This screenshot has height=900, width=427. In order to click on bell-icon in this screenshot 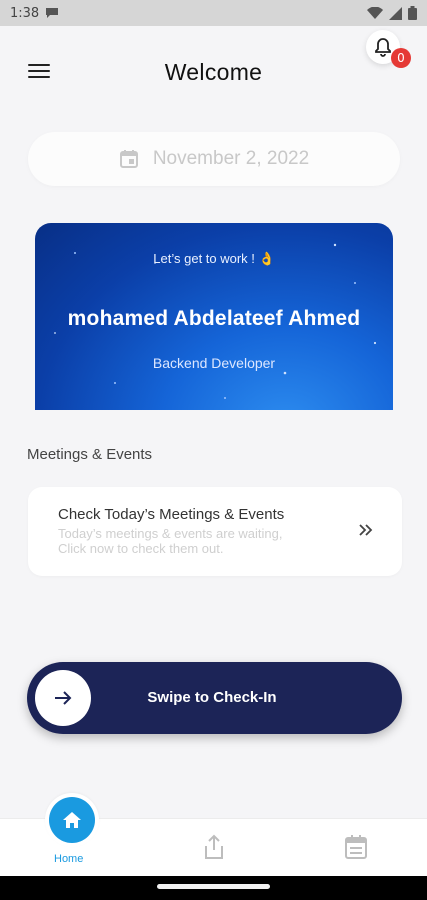, I will do `click(383, 47)`.